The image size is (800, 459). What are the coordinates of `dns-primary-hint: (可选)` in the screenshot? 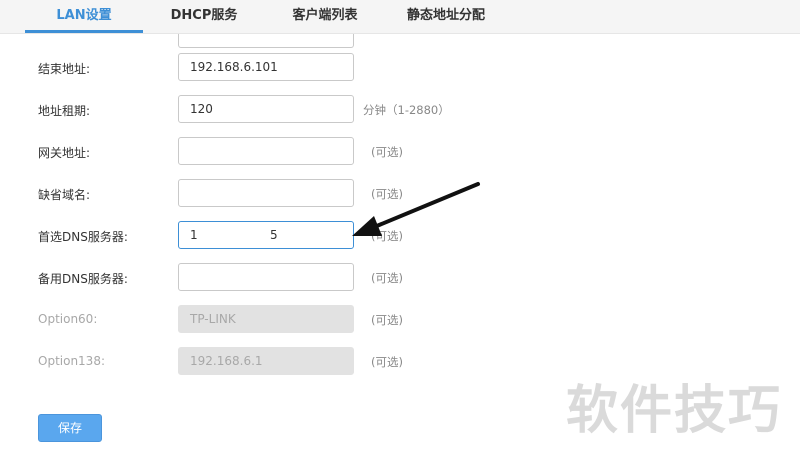 It's located at (387, 236).